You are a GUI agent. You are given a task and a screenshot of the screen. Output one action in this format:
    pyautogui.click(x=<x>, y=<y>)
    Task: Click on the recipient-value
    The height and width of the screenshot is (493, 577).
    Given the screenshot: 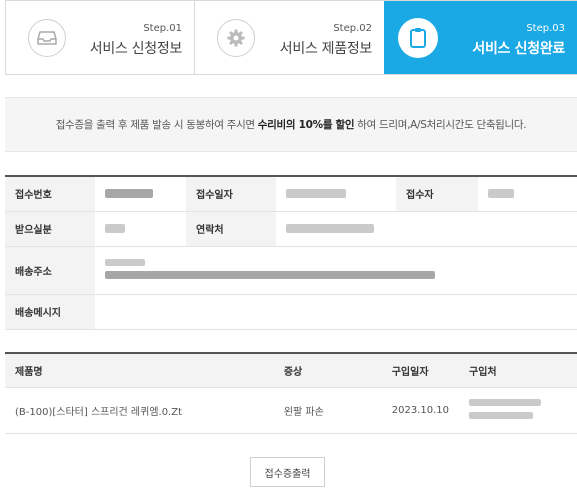 What is the action you would take?
    pyautogui.click(x=140, y=229)
    